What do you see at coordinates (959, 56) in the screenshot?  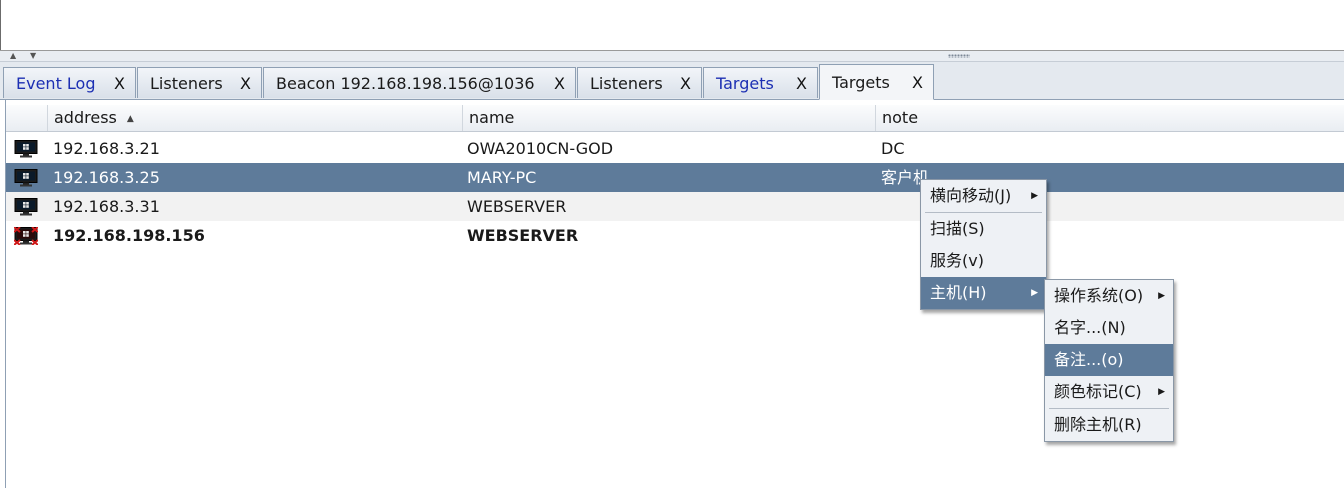 I see `splitter-grip-icon` at bounding box center [959, 56].